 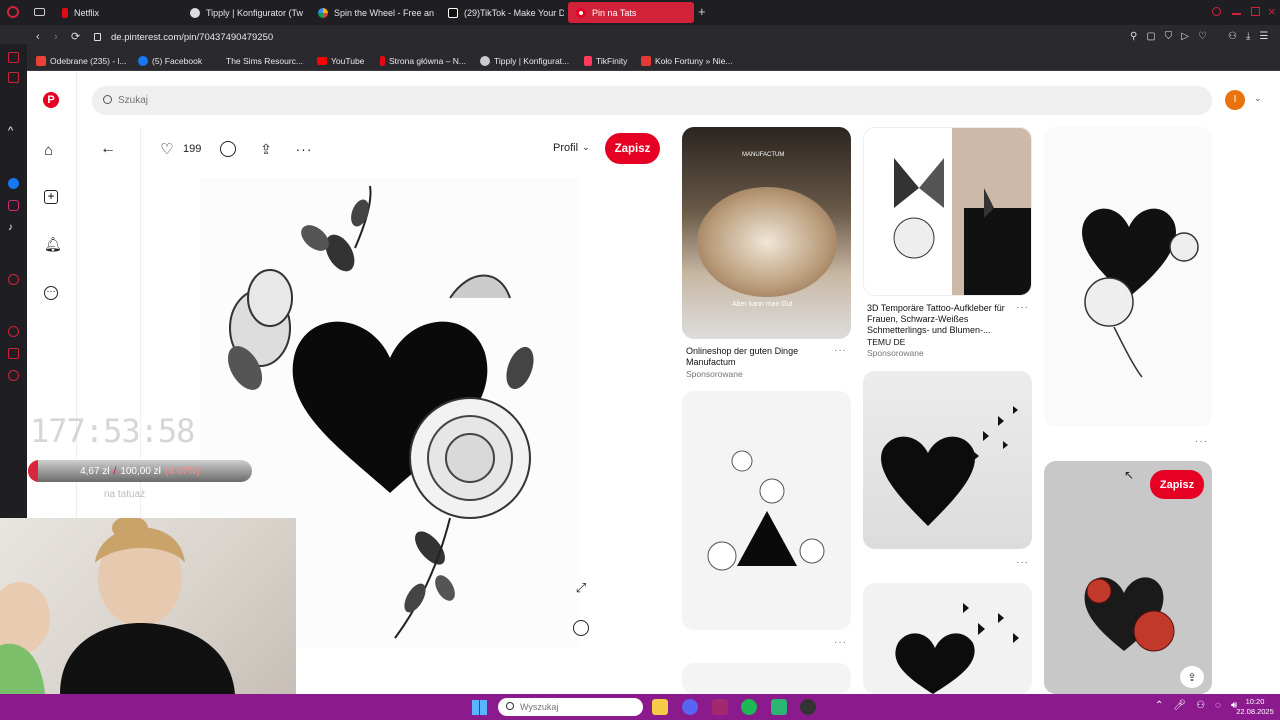 I want to click on app-green-icon, so click(x=779, y=707).